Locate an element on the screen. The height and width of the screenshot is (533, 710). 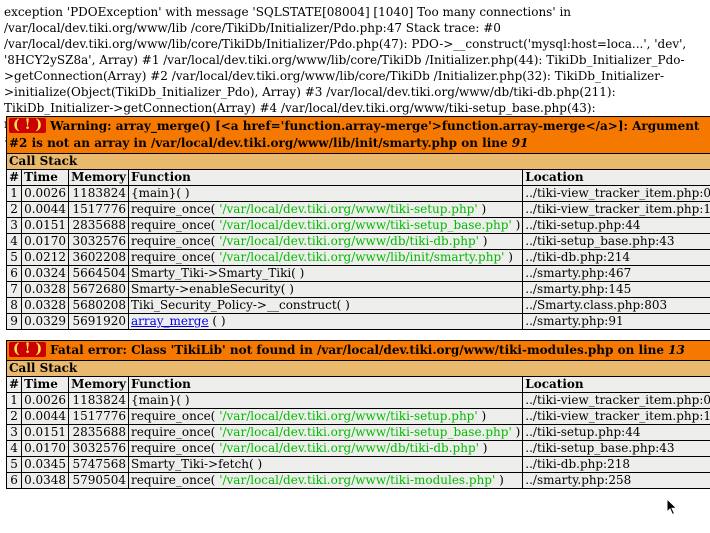
fatal-callstack-label: Call Stack is located at coordinates (358, 368).